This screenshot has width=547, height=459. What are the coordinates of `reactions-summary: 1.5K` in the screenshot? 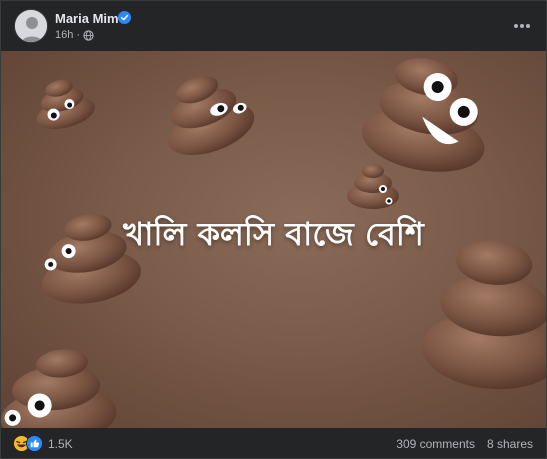 It's located at (43, 443).